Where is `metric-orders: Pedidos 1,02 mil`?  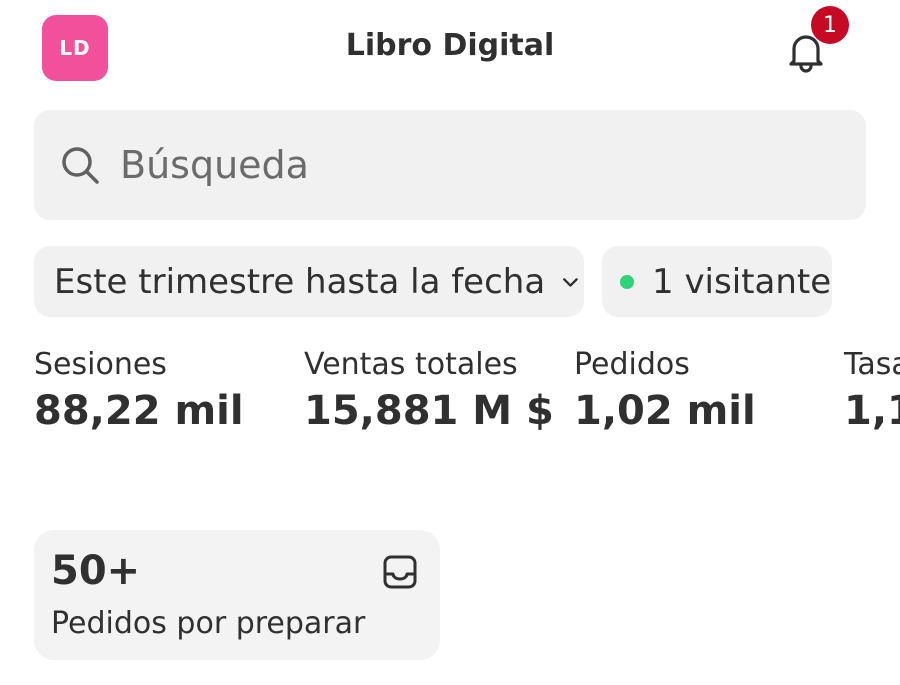 metric-orders: Pedidos 1,02 mil is located at coordinates (665, 391).